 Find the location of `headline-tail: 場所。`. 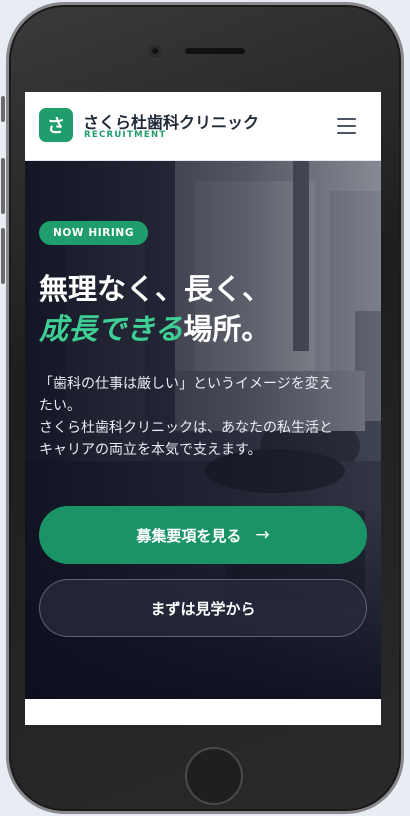

headline-tail: 場所。 is located at coordinates (227, 329).